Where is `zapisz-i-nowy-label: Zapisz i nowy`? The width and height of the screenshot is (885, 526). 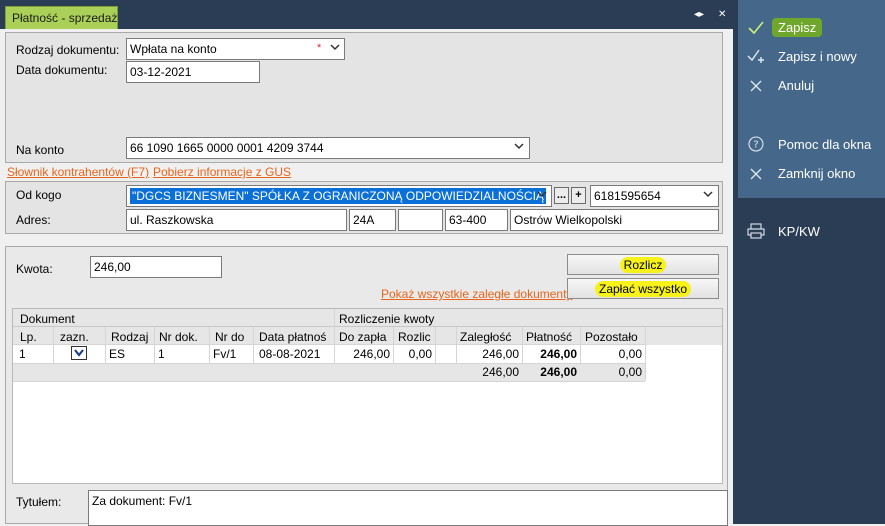 zapisz-i-nowy-label: Zapisz i nowy is located at coordinates (817, 56).